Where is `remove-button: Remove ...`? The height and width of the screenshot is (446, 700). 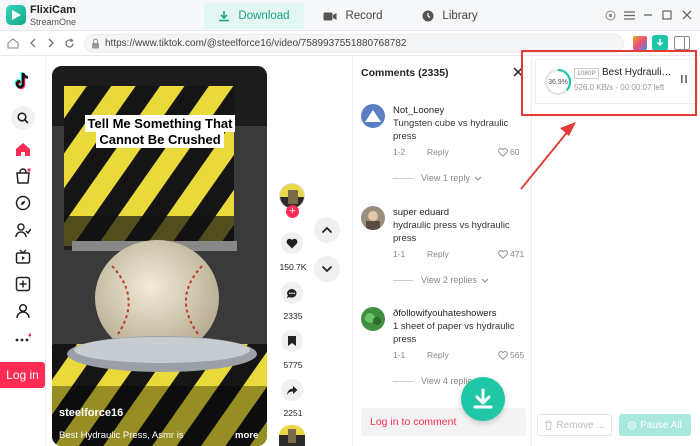 remove-button: Remove ... is located at coordinates (574, 425).